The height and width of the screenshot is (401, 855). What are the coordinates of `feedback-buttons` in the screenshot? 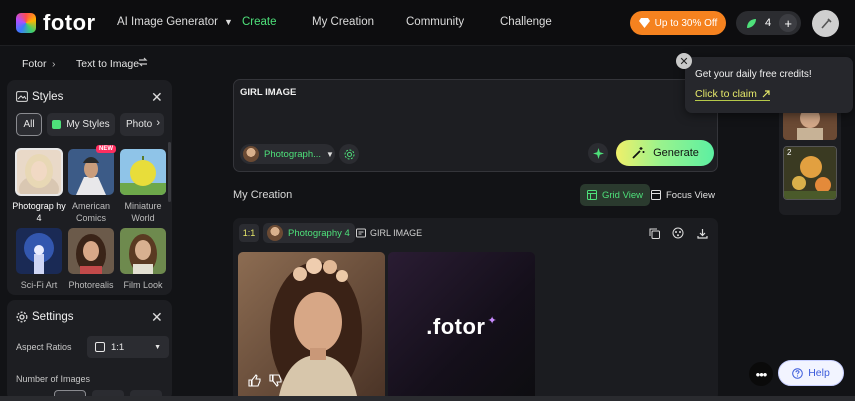 It's located at (265, 380).